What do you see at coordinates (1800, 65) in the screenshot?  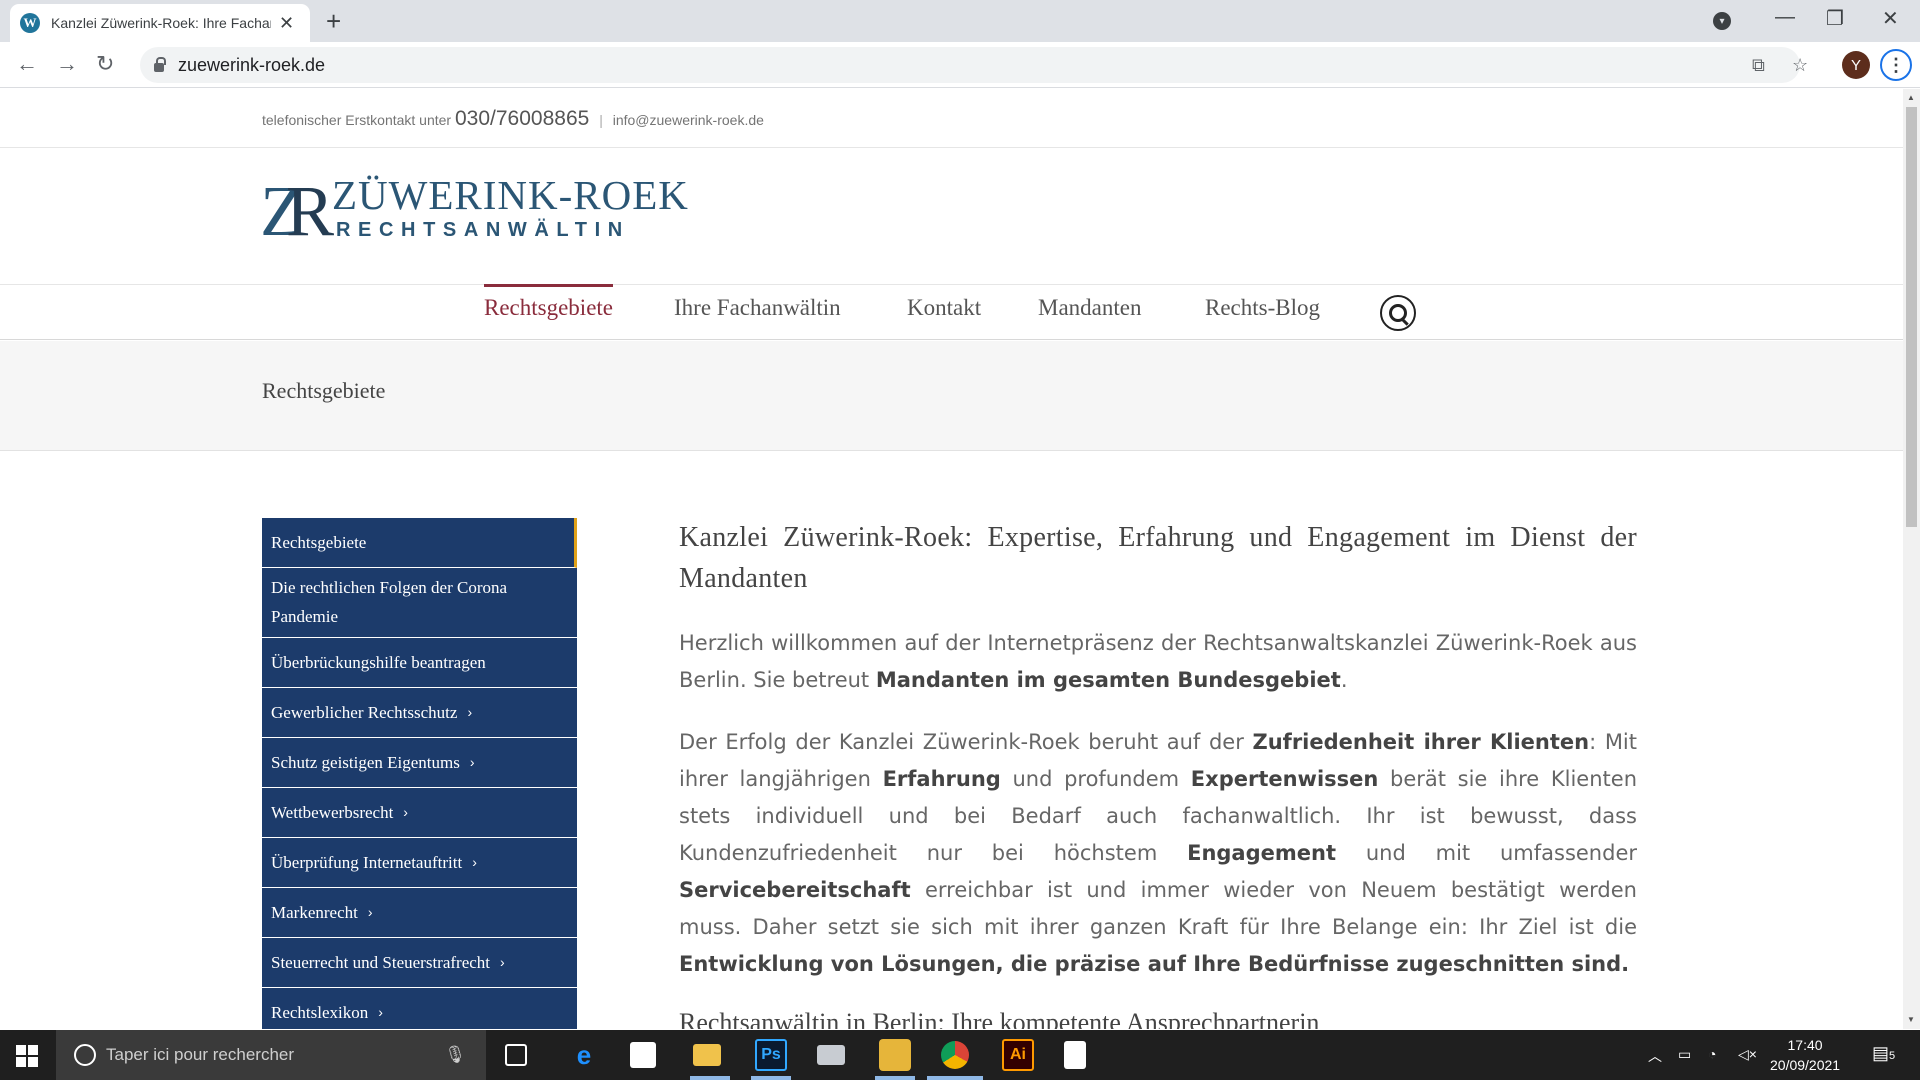 I see `bookmark-star-icon: ☆` at bounding box center [1800, 65].